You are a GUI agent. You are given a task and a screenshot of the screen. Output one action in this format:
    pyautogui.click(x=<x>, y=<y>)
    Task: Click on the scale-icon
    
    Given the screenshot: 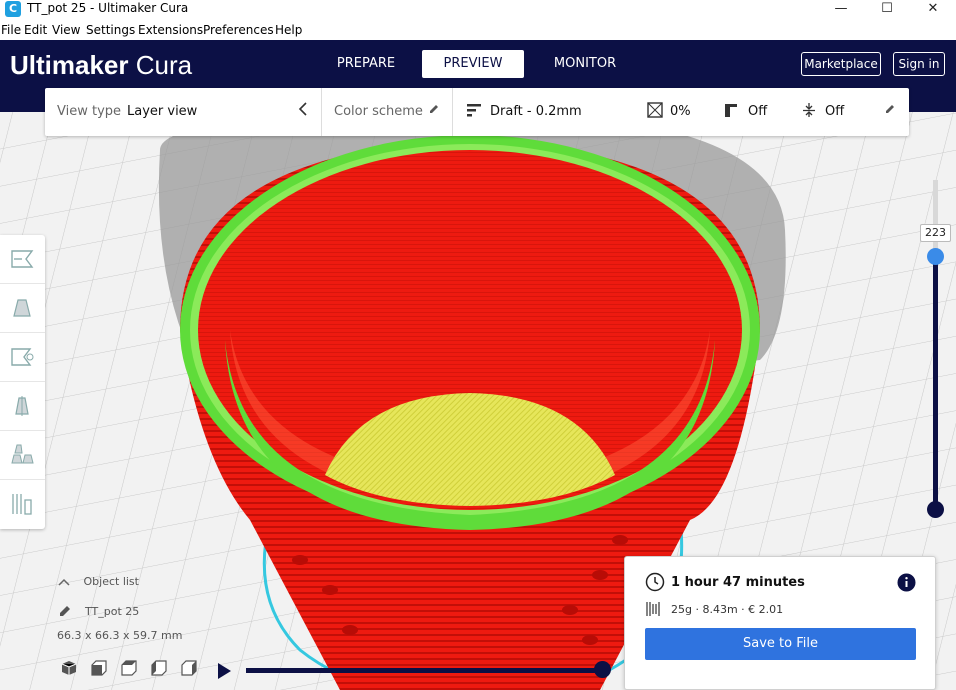 What is the action you would take?
    pyautogui.click(x=22, y=308)
    